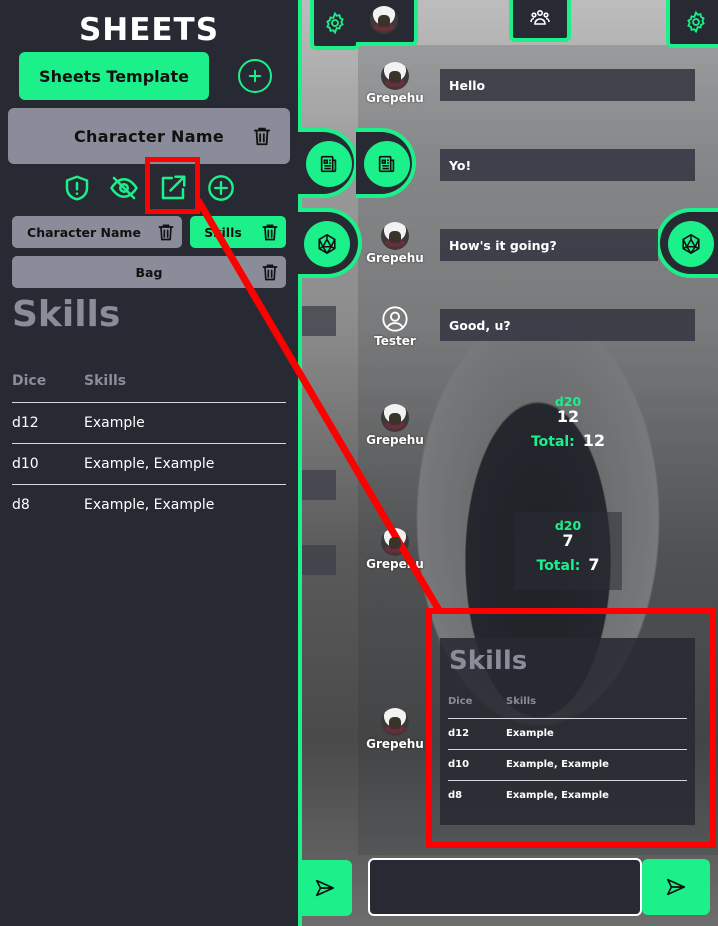 This screenshot has height=926, width=718. Describe the element at coordinates (77, 188) in the screenshot. I see `shield-alert-icon` at that location.